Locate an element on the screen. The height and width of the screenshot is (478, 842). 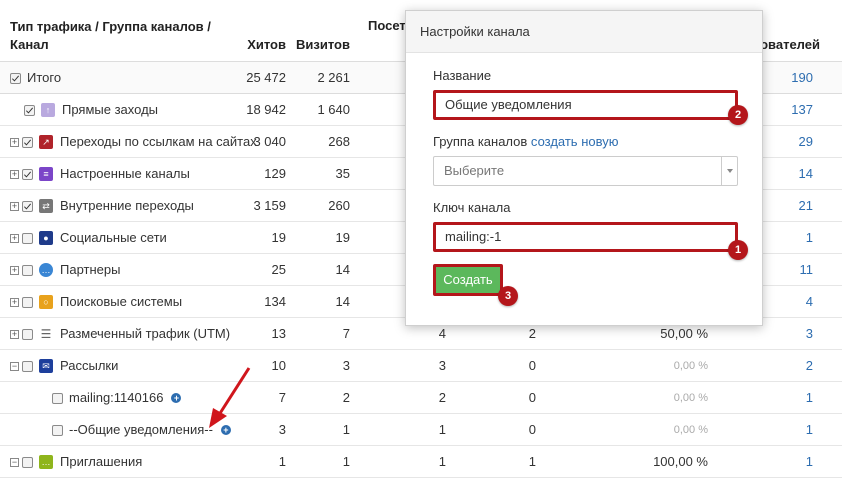
modal-title: Настройки канала is located at coordinates (584, 32).